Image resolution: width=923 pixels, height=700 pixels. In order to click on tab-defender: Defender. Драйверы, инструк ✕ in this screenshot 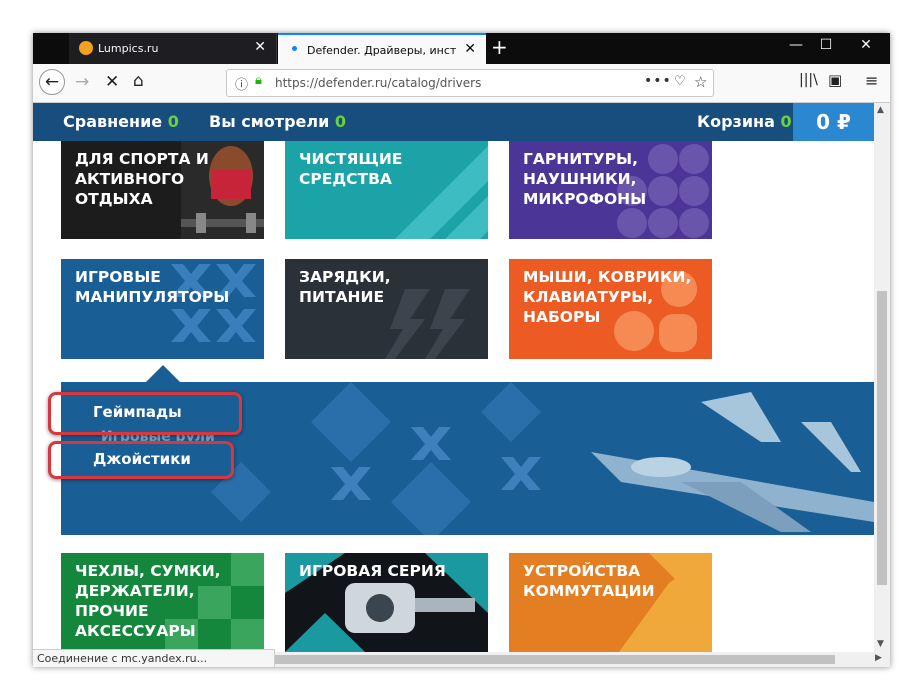, I will do `click(382, 48)`.